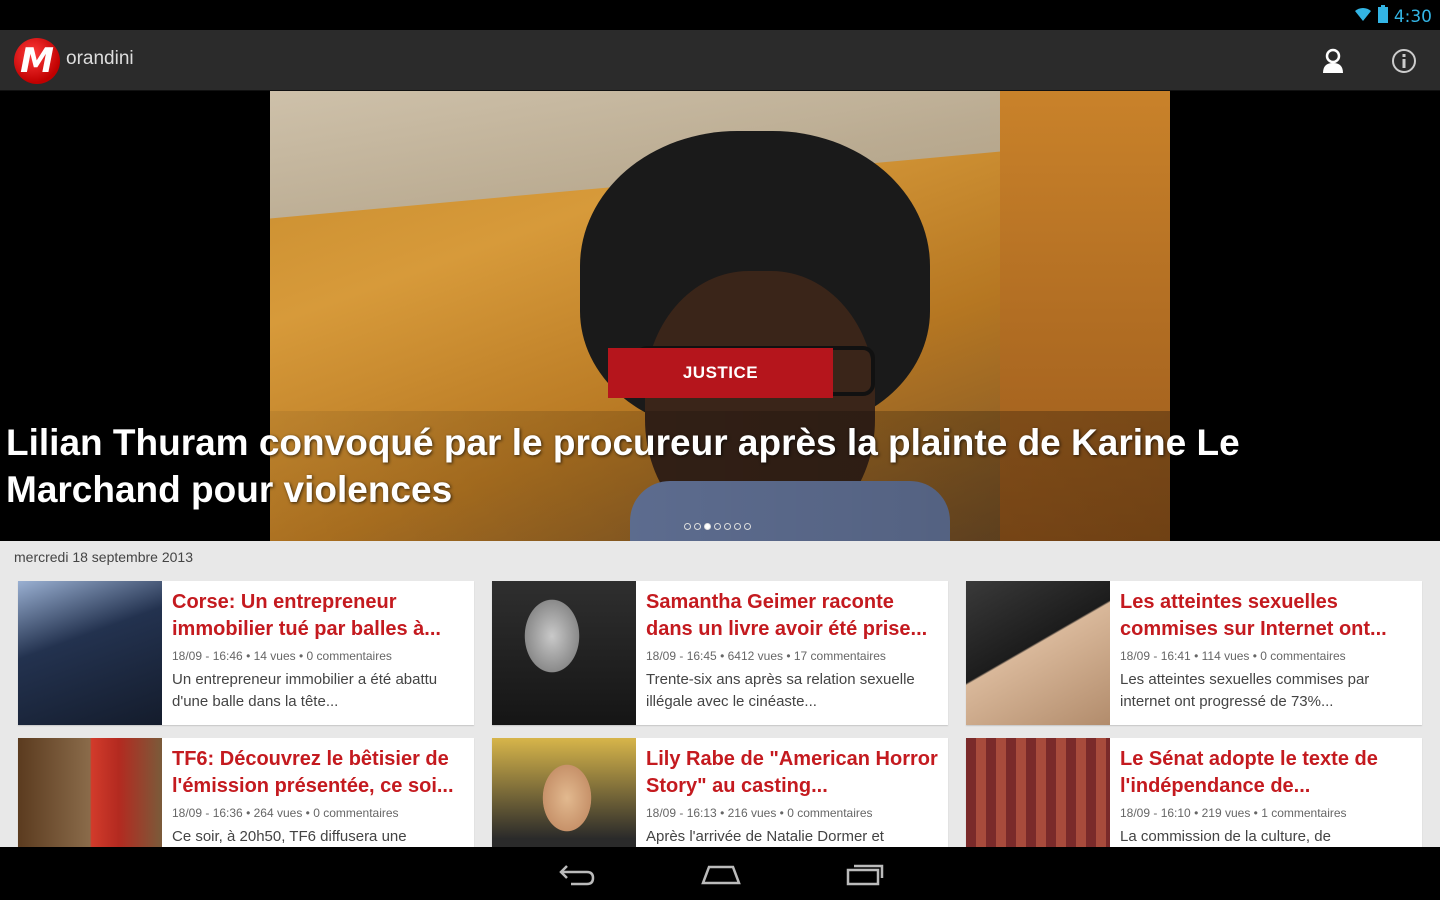 Image resolution: width=1440 pixels, height=900 pixels. What do you see at coordinates (282, 656) in the screenshot?
I see `article-meta: 18/09 - 16:46 • 14 vues • 0 commentaires` at bounding box center [282, 656].